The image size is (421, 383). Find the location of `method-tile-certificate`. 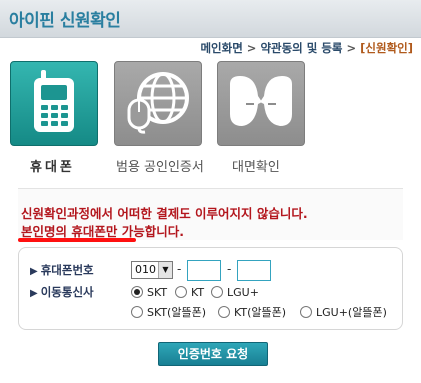

method-tile-certificate is located at coordinates (158, 103).